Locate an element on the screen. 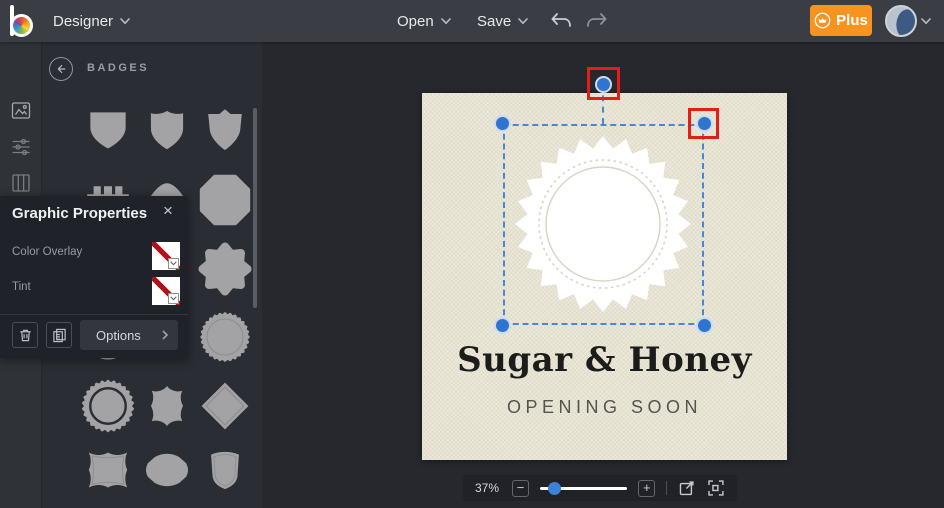  tint-swatch is located at coordinates (166, 291).